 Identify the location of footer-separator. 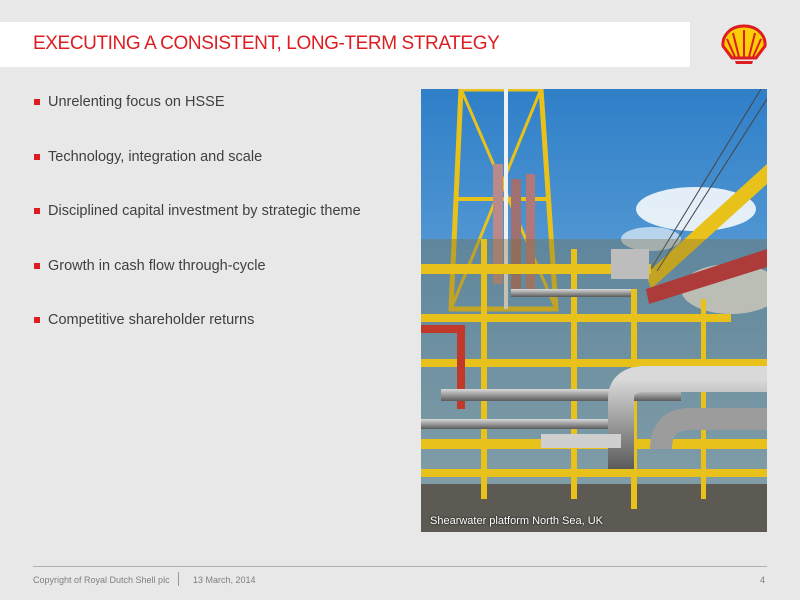
(178, 579).